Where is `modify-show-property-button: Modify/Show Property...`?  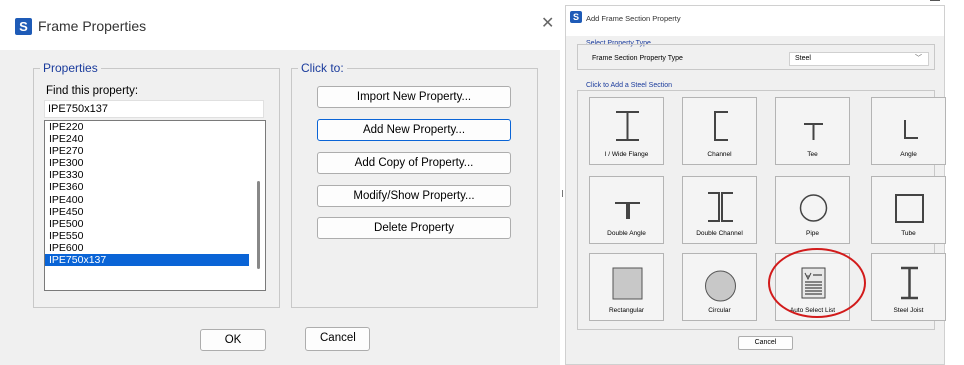
modify-show-property-button: Modify/Show Property... is located at coordinates (414, 196).